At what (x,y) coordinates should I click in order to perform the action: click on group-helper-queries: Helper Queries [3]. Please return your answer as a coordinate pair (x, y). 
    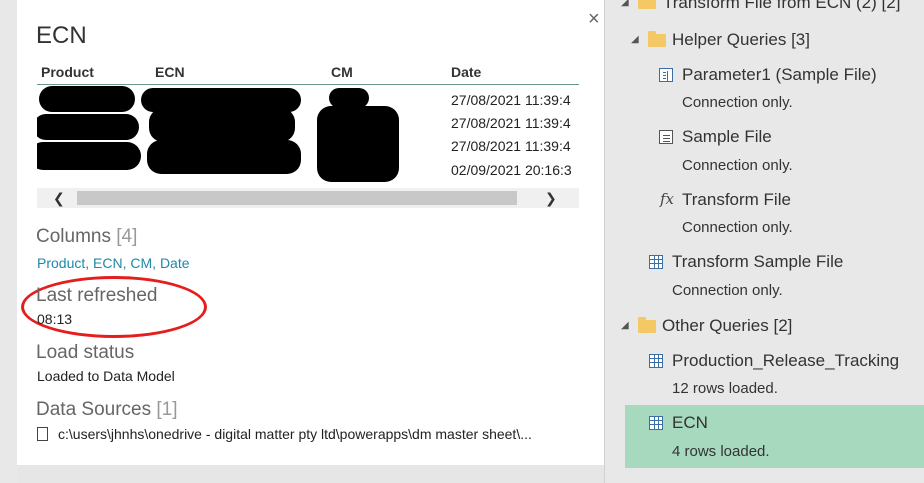
    Looking at the image, I should click on (741, 40).